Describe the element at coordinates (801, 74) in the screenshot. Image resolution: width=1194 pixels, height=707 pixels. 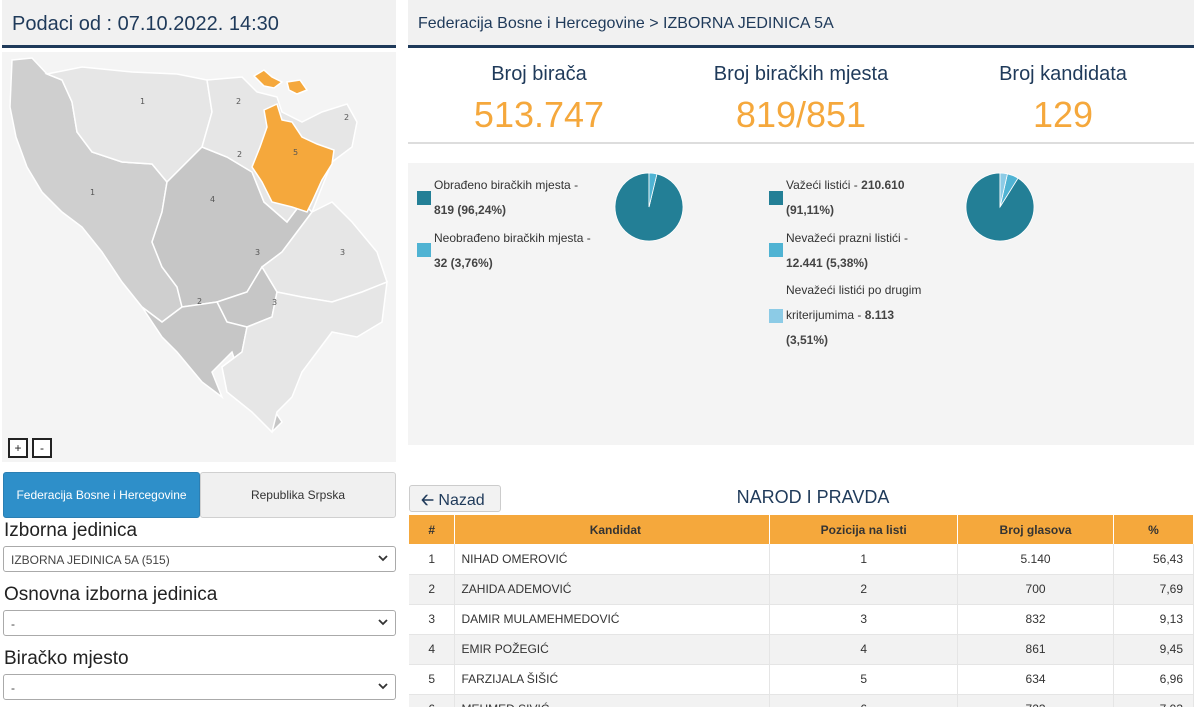
I see `stat-label: Broj biračkih mjesta` at that location.